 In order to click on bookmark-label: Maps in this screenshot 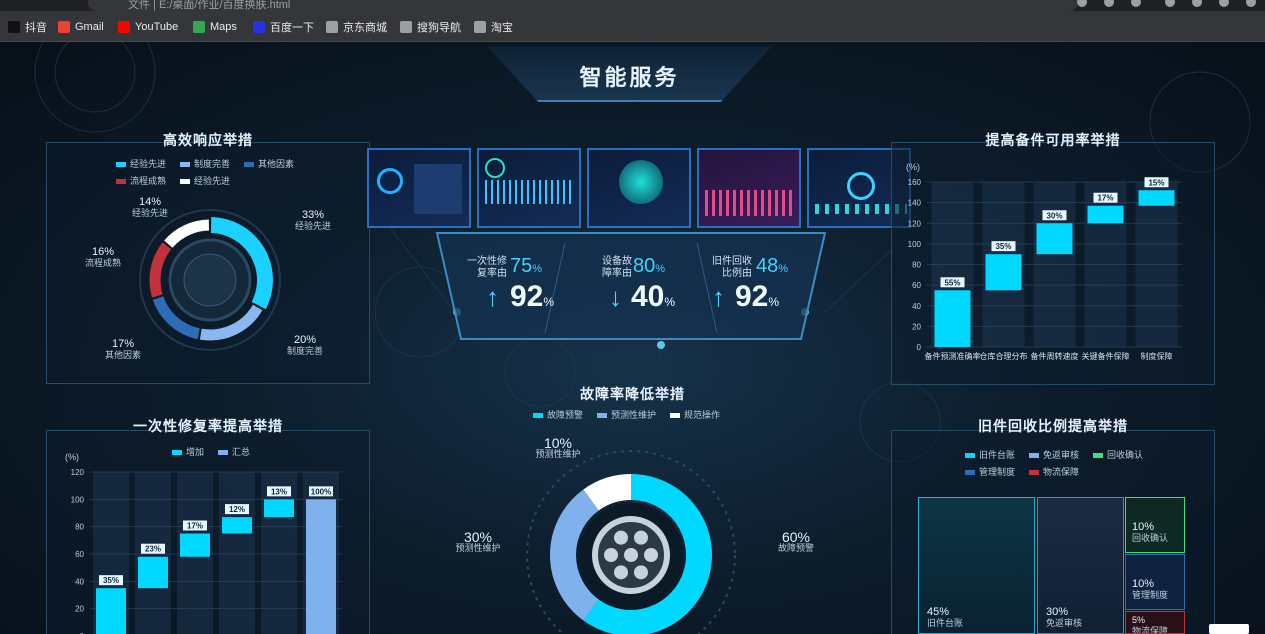, I will do `click(223, 27)`.